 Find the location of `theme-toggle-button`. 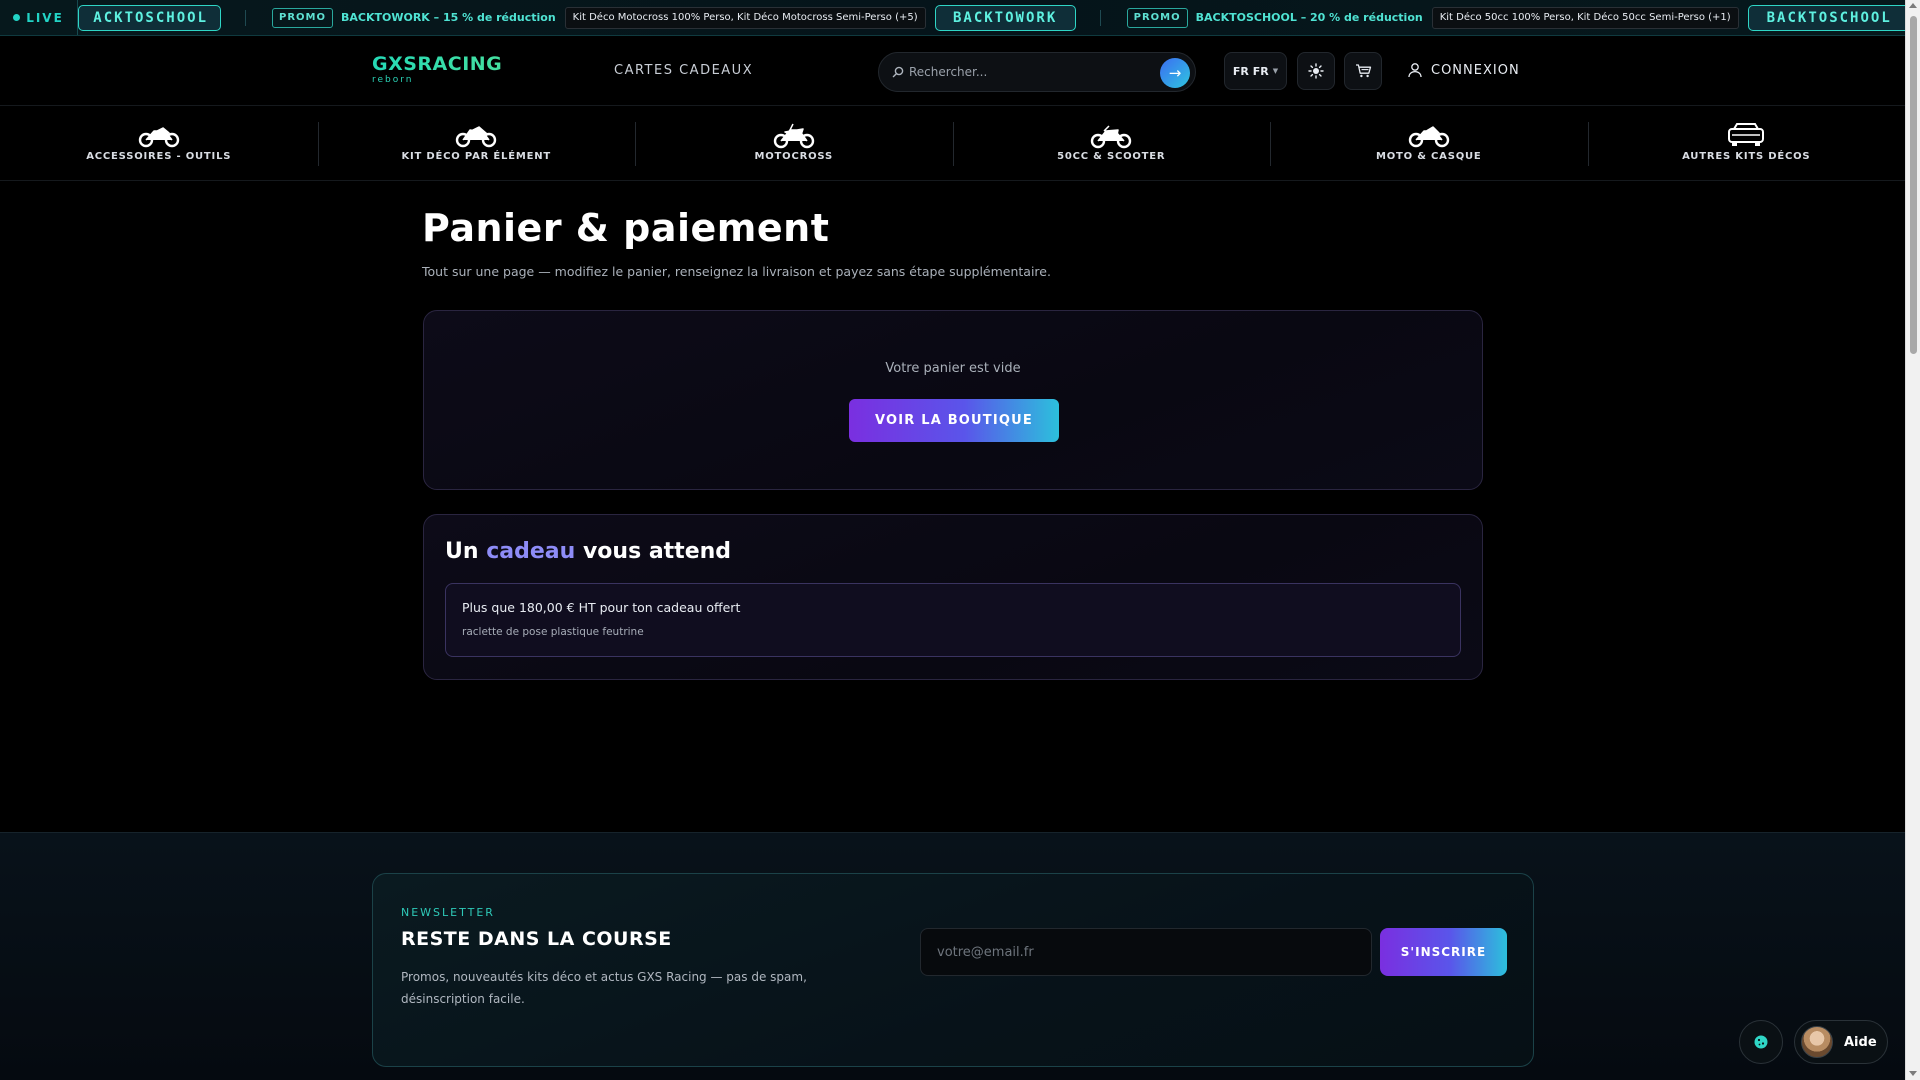

theme-toggle-button is located at coordinates (1316, 71).